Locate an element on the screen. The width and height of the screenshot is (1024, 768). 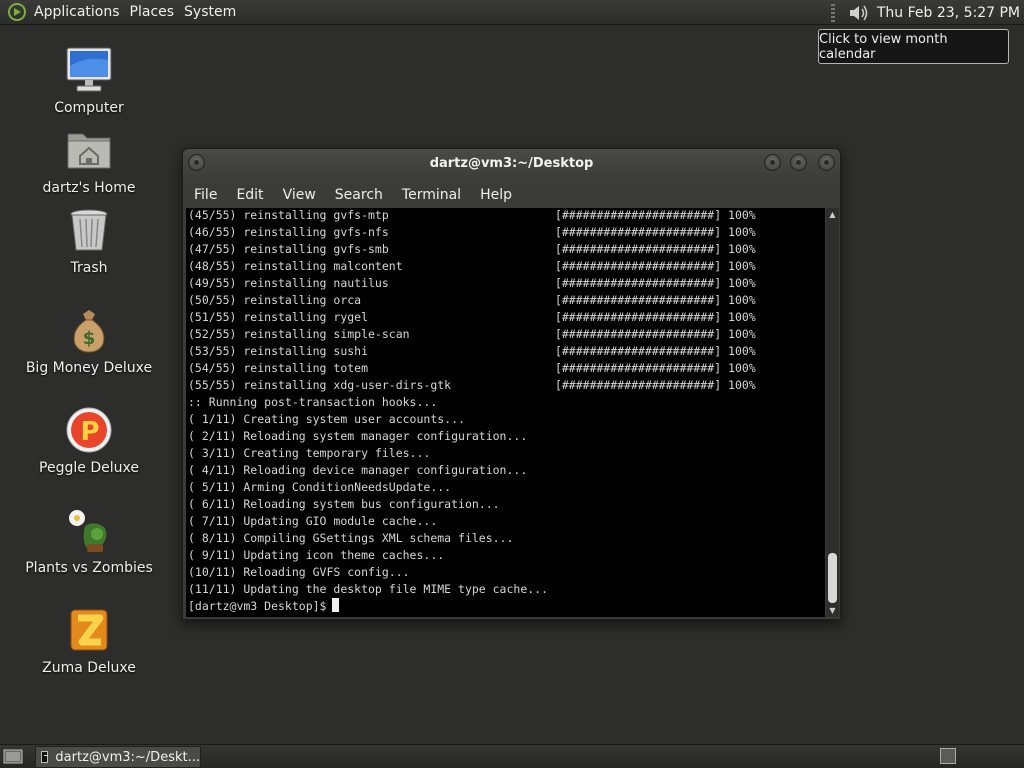
menu-edit: Edit is located at coordinates (249, 195).